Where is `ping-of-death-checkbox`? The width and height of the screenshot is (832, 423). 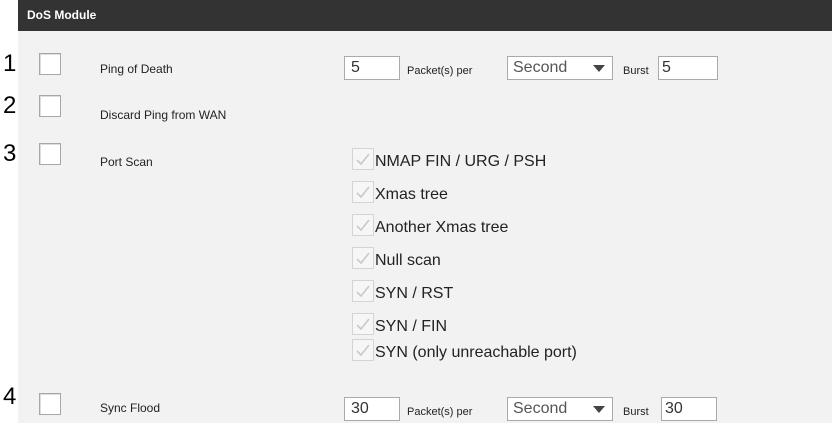
ping-of-death-checkbox is located at coordinates (50, 64).